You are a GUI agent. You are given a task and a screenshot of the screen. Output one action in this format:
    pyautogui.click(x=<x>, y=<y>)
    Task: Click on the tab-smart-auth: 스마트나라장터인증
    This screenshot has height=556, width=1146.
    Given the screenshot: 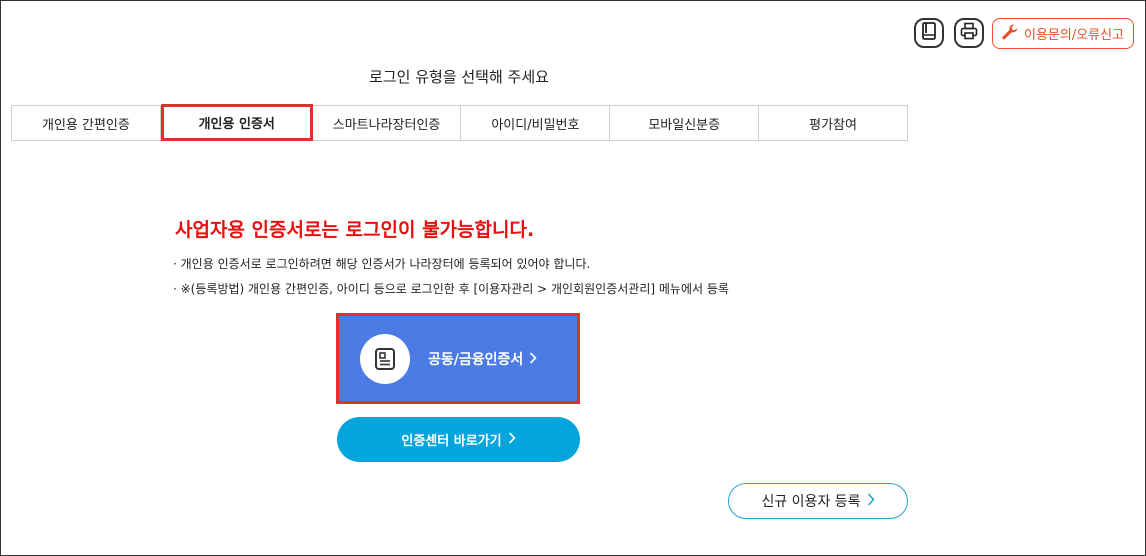 What is the action you would take?
    pyautogui.click(x=387, y=123)
    